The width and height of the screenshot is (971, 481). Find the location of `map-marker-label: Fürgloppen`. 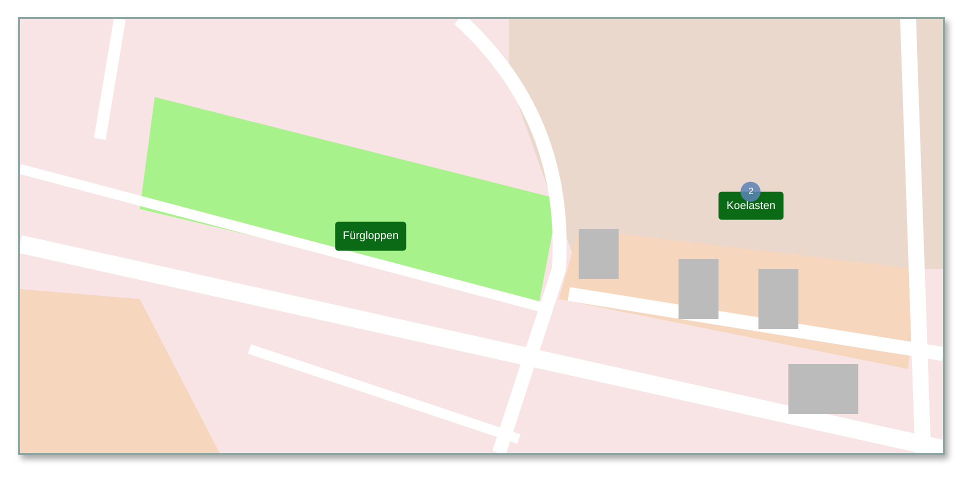

map-marker-label: Fürgloppen is located at coordinates (370, 236).